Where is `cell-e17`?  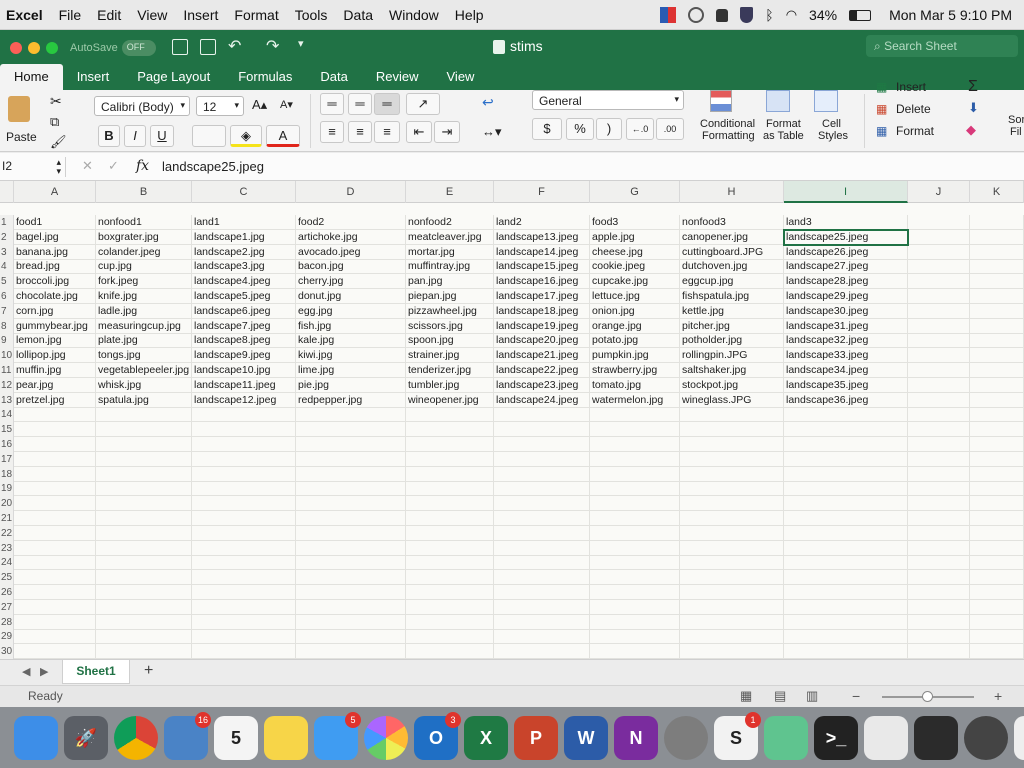 cell-e17 is located at coordinates (450, 459).